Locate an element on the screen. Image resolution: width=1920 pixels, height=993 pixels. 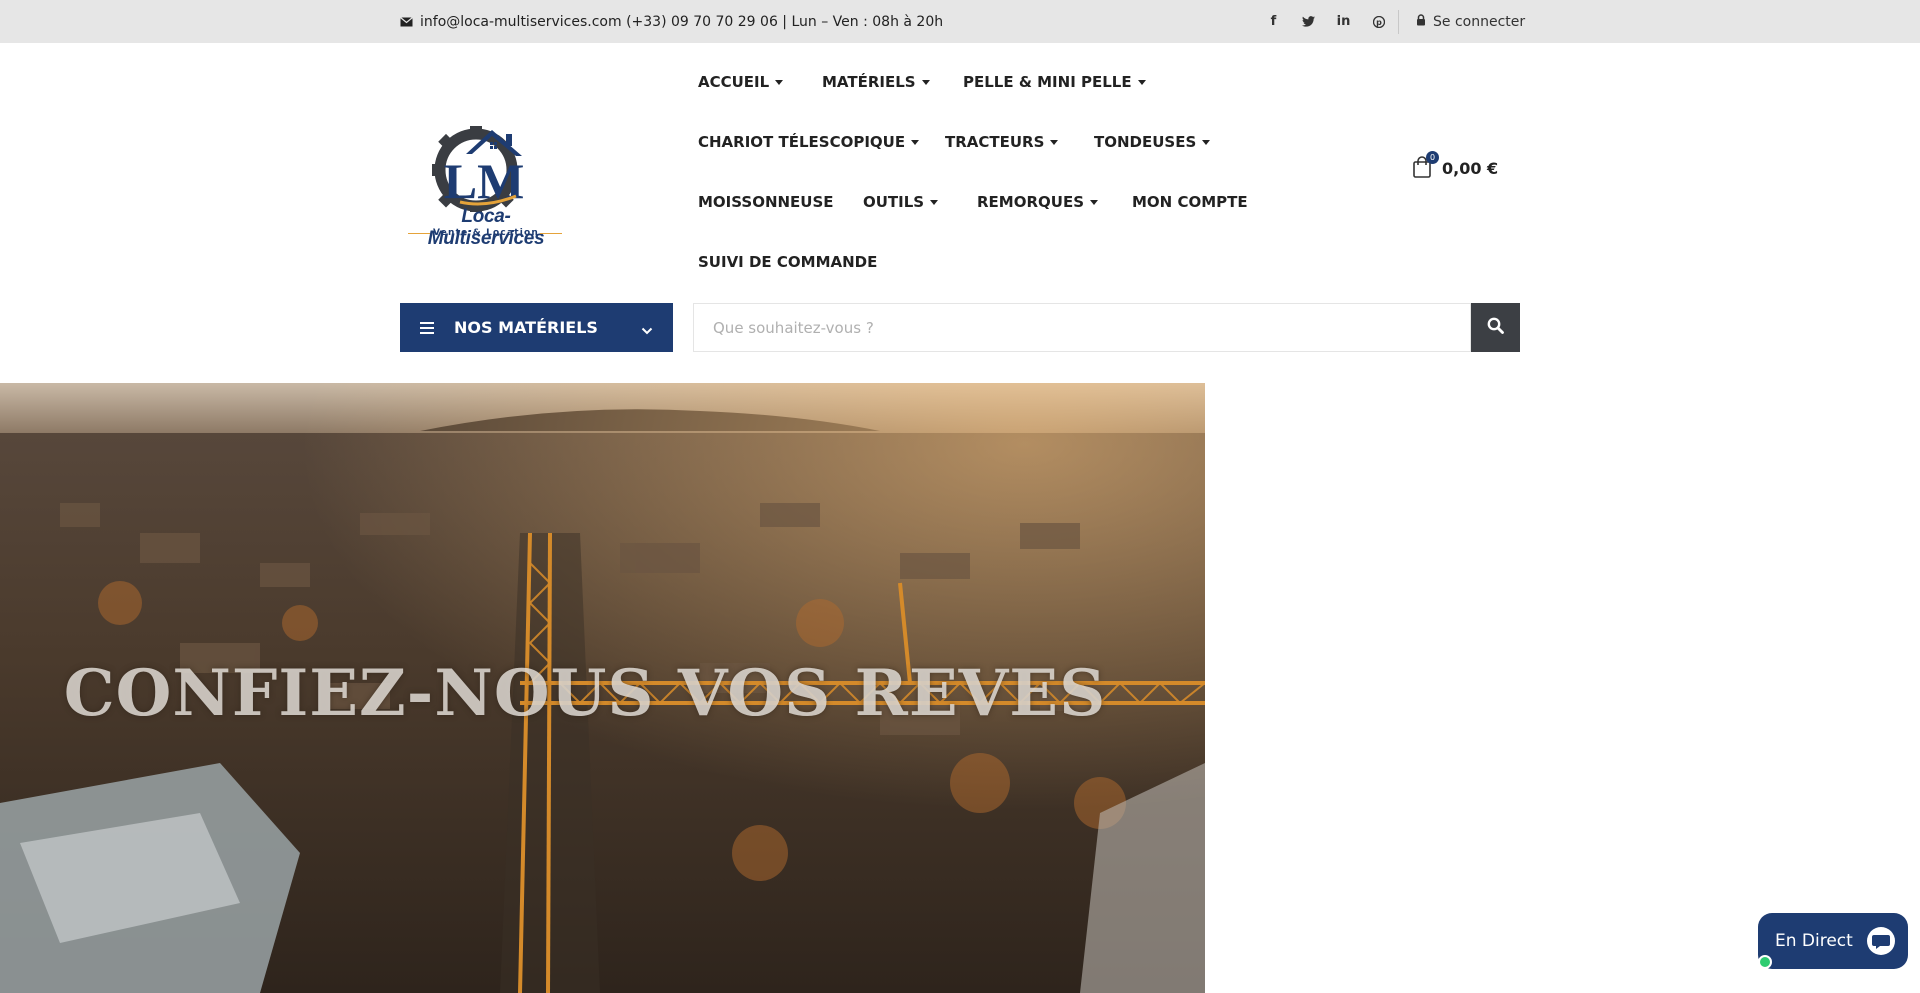
live-chat-widget: En Direct is located at coordinates (1833, 941).